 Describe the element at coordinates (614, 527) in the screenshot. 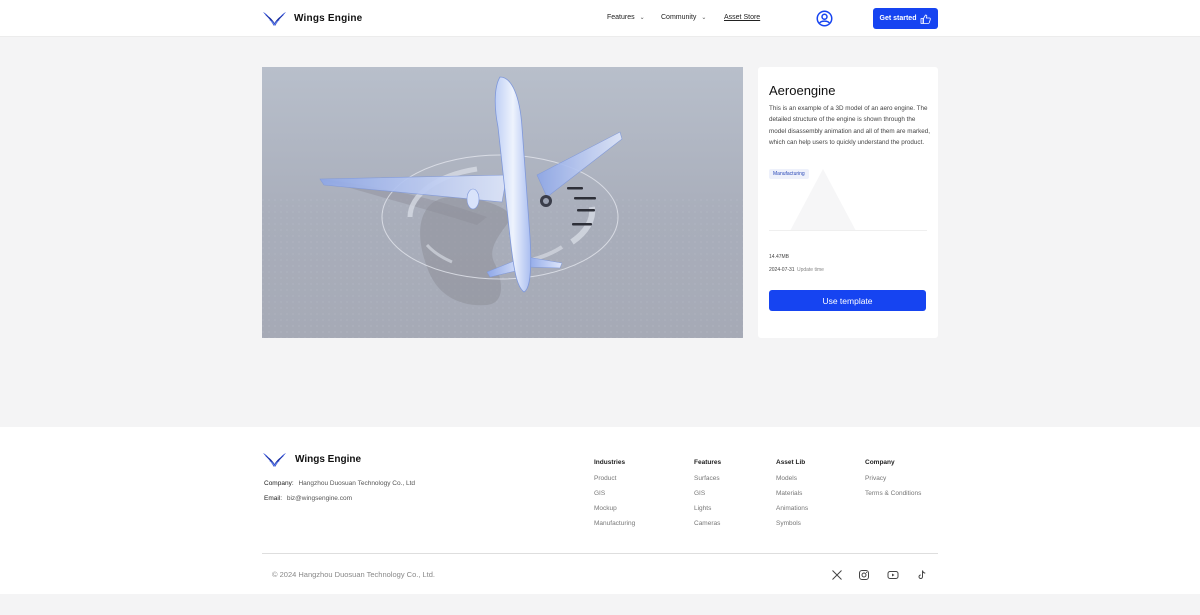

I see `footer-link: Manufacturing` at that location.